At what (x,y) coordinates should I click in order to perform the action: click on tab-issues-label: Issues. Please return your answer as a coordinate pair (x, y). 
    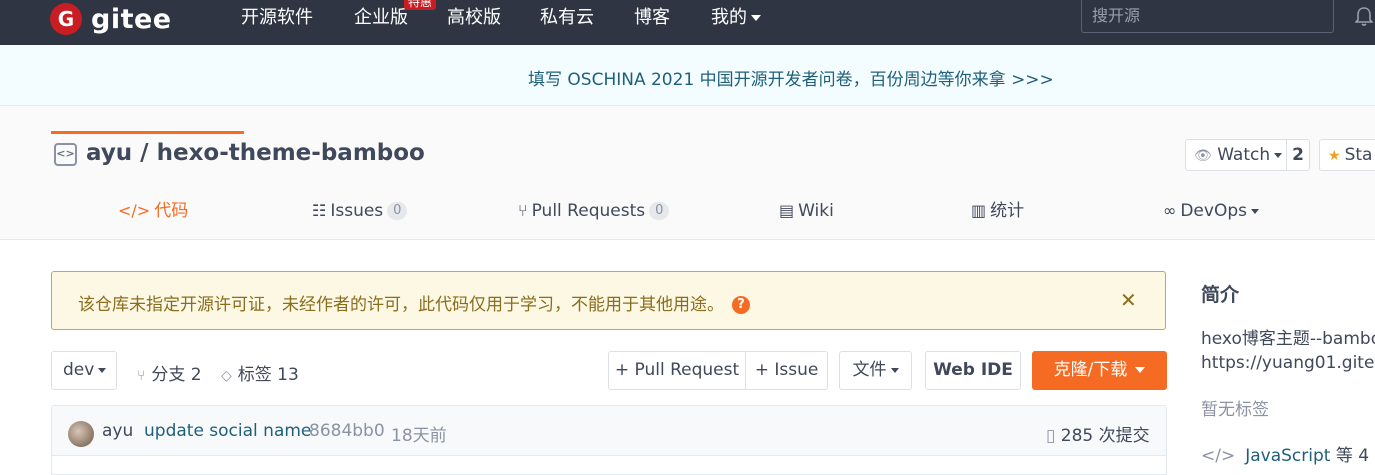
    Looking at the image, I should click on (357, 211).